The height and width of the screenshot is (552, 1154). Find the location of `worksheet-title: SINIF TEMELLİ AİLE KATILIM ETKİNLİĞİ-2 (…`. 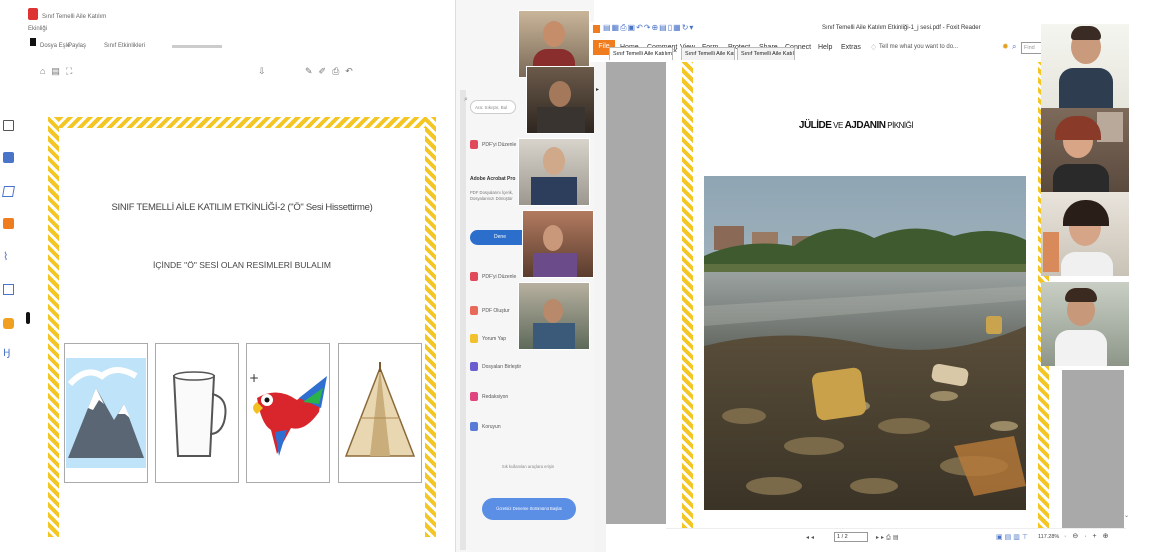

worksheet-title: SINIF TEMELLİ AİLE KATILIM ETKİNLİĞİ-2 (… is located at coordinates (242, 207).